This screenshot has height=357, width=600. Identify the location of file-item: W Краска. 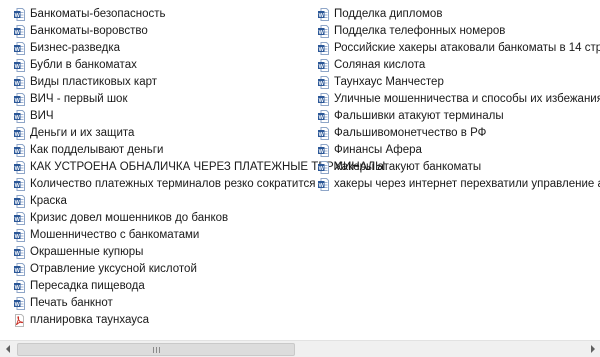
(164, 201).